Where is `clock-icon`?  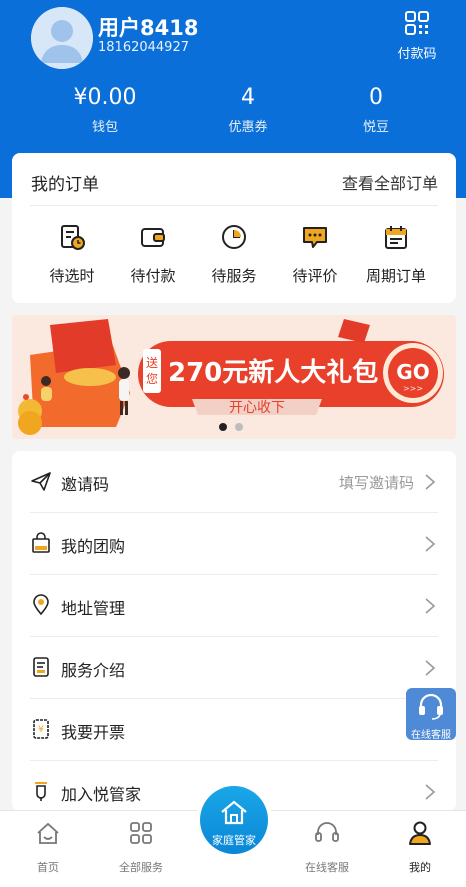
clock-icon is located at coordinates (234, 237).